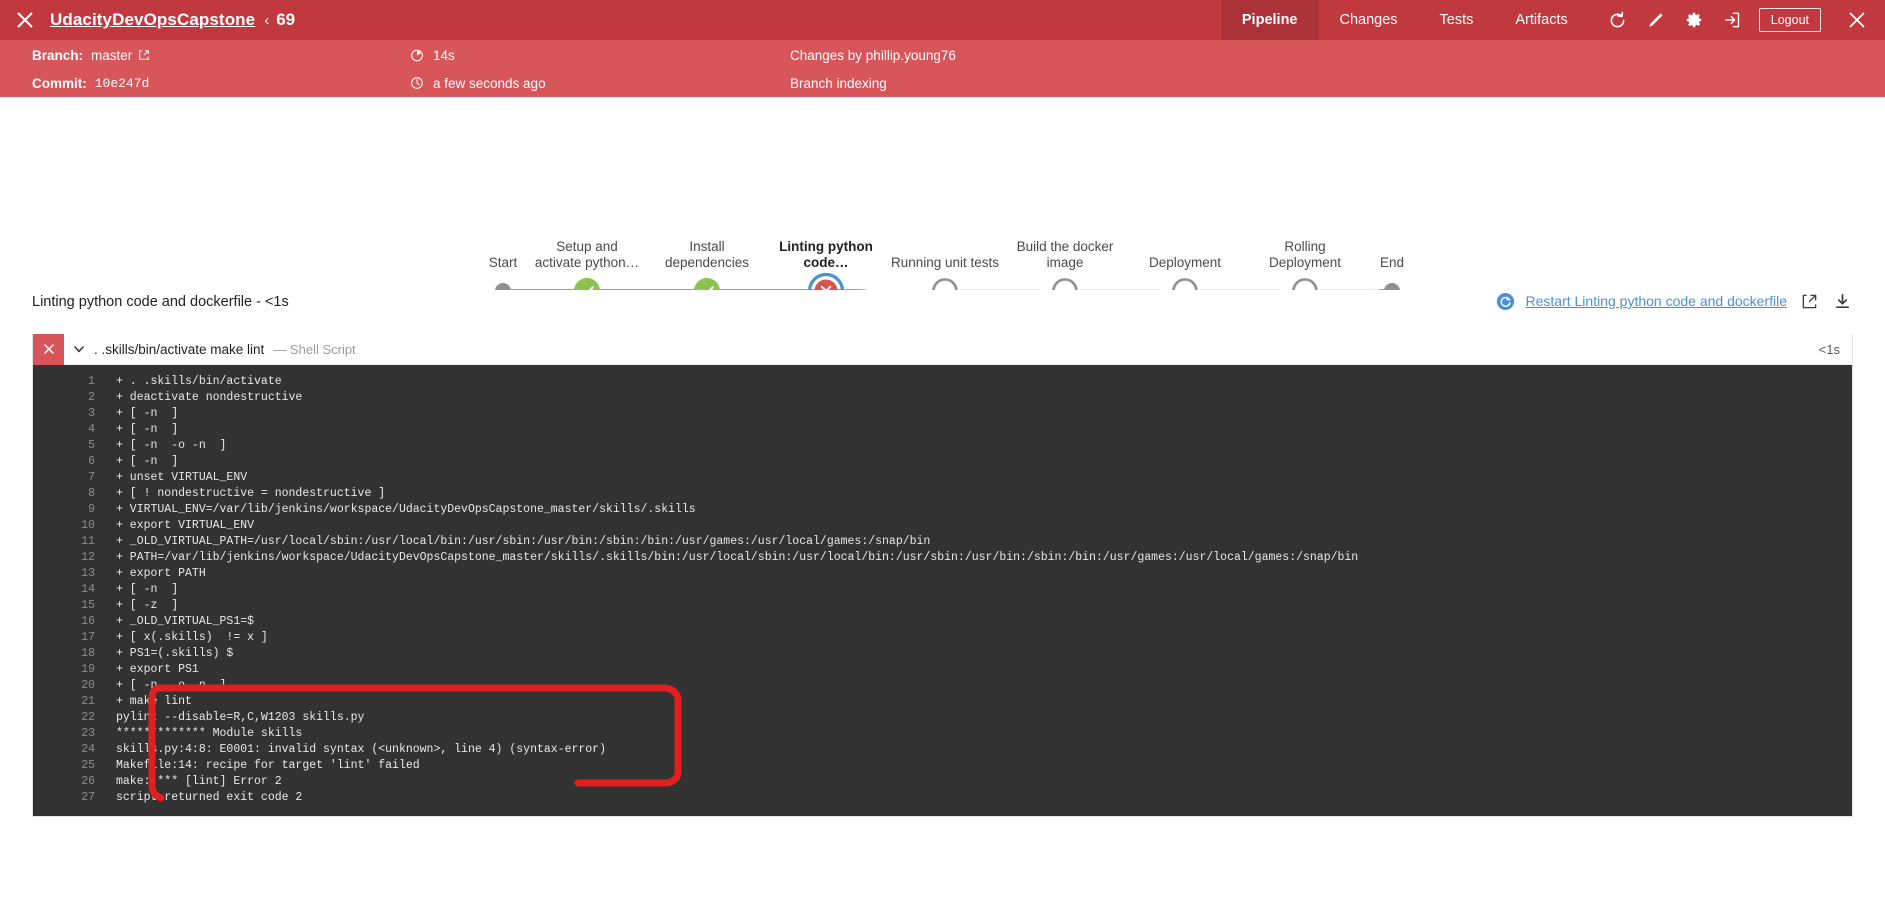 This screenshot has height=916, width=1885. Describe the element at coordinates (251, 493) in the screenshot. I see `console-line-text: + [ ! nondestructive = nondestructive ]` at that location.